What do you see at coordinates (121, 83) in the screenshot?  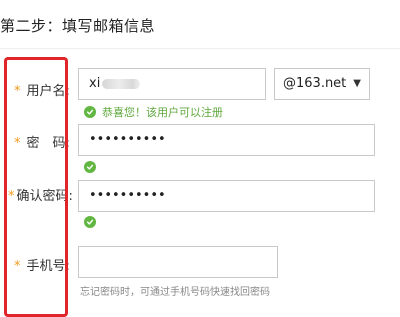 I see `redacted-blur` at bounding box center [121, 83].